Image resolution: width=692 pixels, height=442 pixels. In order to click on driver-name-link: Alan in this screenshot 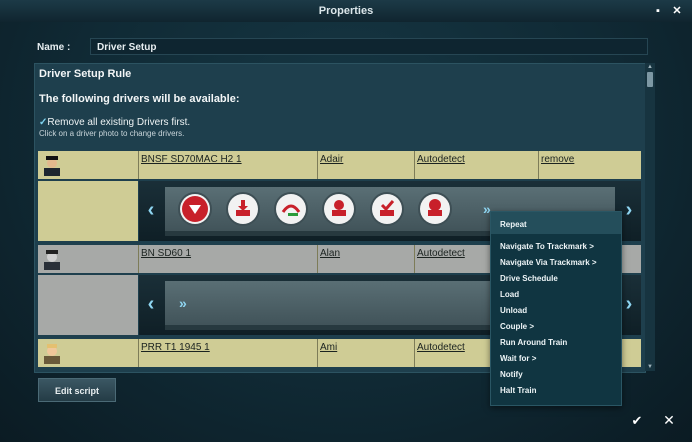, I will do `click(330, 253)`.